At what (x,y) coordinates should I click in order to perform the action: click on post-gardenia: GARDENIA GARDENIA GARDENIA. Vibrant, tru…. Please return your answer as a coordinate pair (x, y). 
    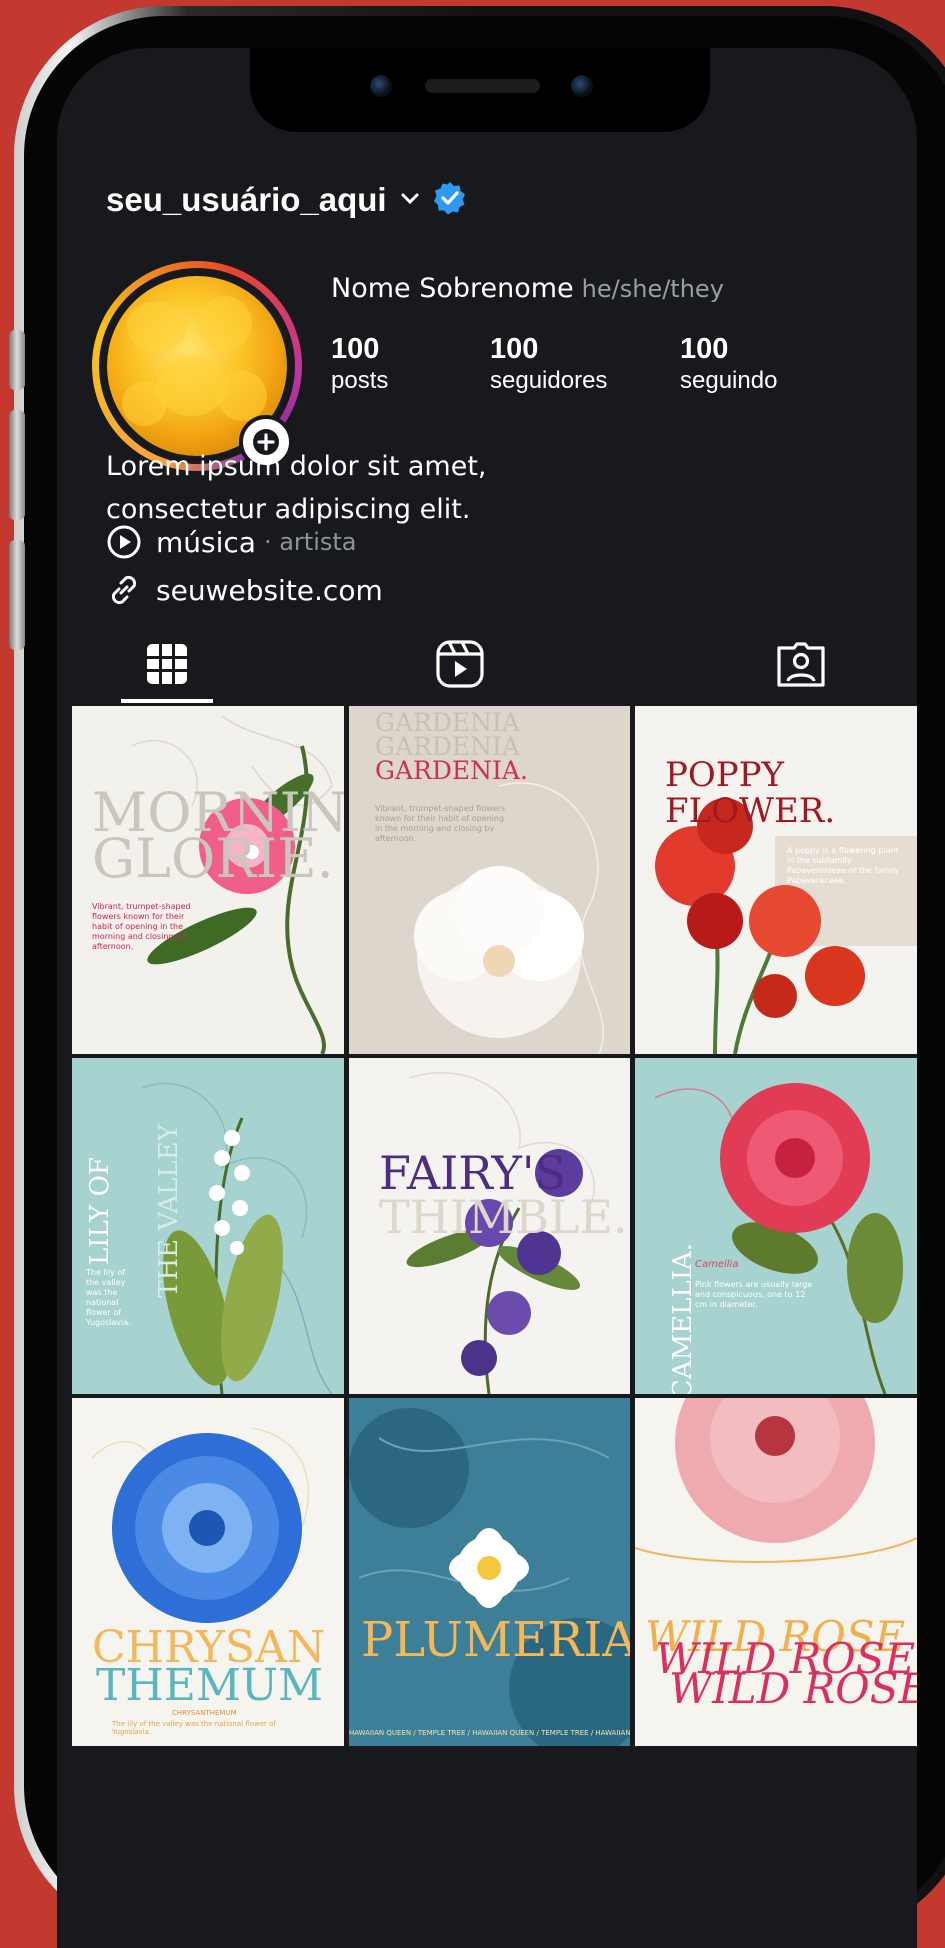
    Looking at the image, I should click on (489, 880).